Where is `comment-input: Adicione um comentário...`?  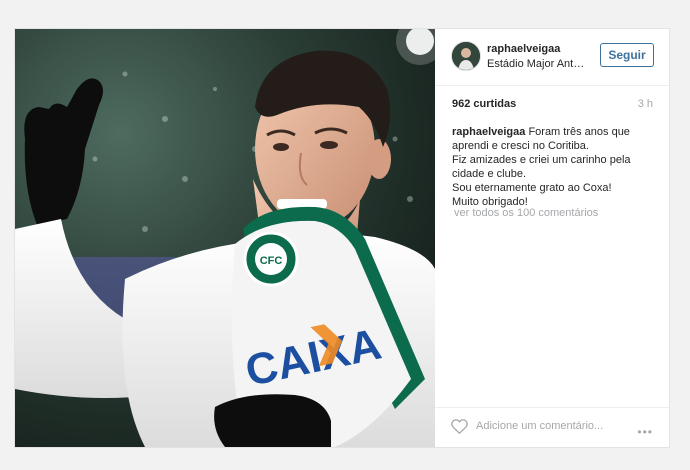 comment-input: Adicione um comentário... is located at coordinates (539, 426).